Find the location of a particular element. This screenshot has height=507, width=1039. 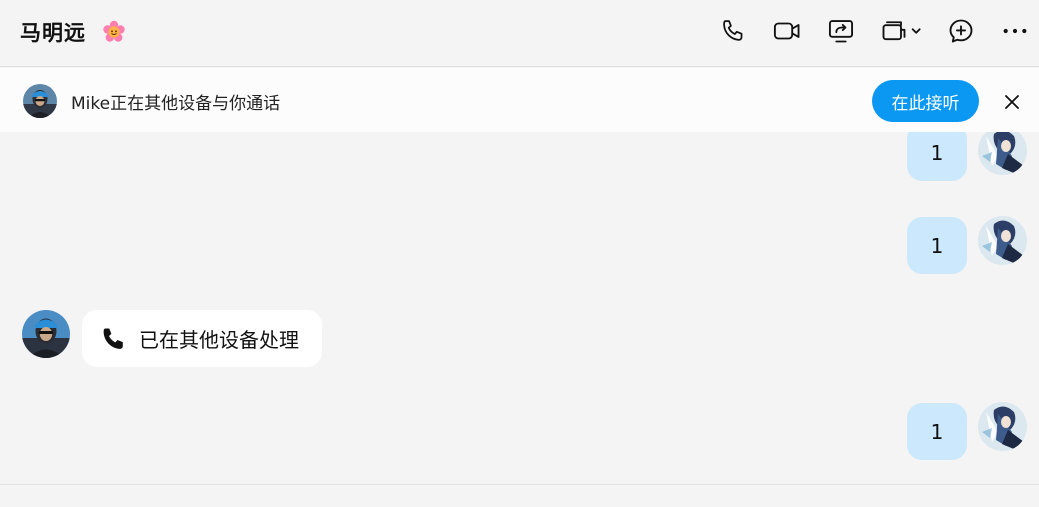

ongoing-call-banner: Mike正在其他设备与你通话 在此接听 is located at coordinates (519, 100).